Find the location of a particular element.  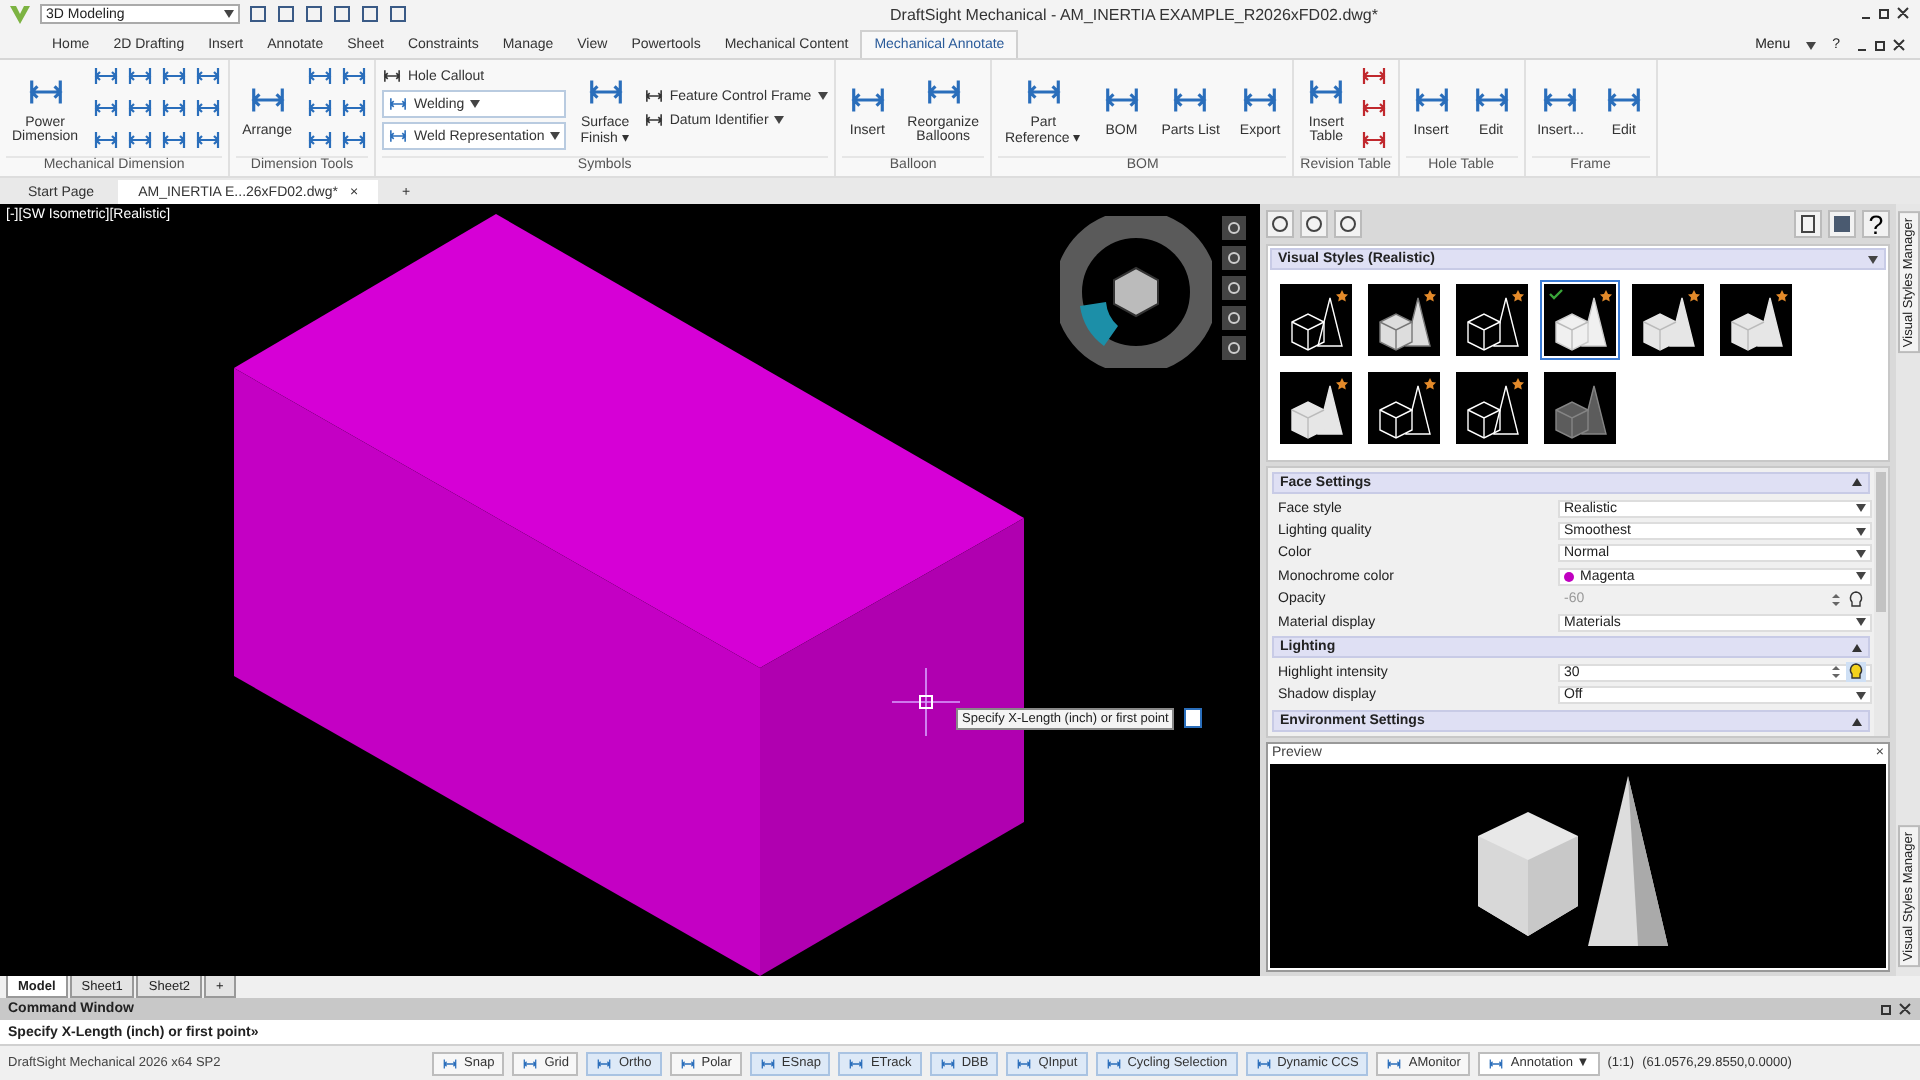

input-field is located at coordinates (1193, 718).